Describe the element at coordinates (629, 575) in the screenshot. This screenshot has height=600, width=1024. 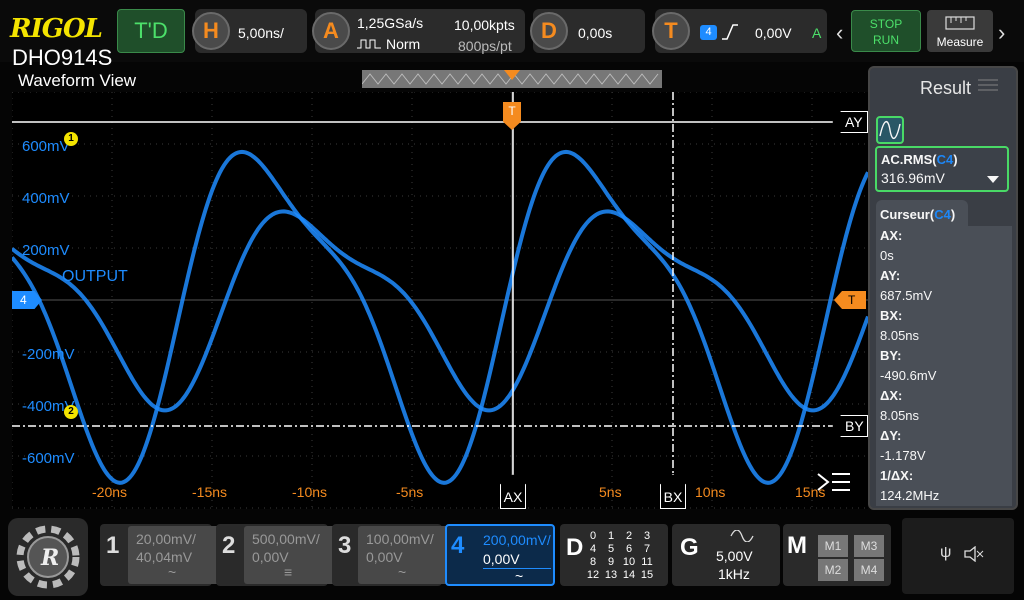
I see `digital-channel-14: 14` at that location.